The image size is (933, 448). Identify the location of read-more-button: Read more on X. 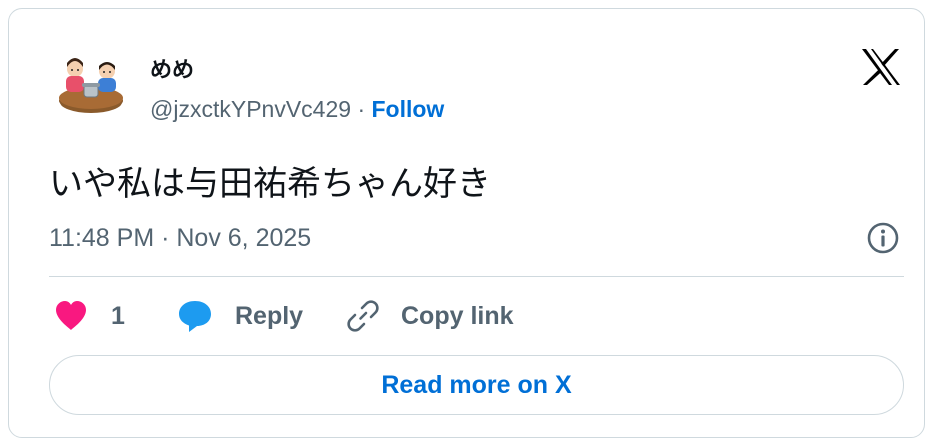
(476, 385).